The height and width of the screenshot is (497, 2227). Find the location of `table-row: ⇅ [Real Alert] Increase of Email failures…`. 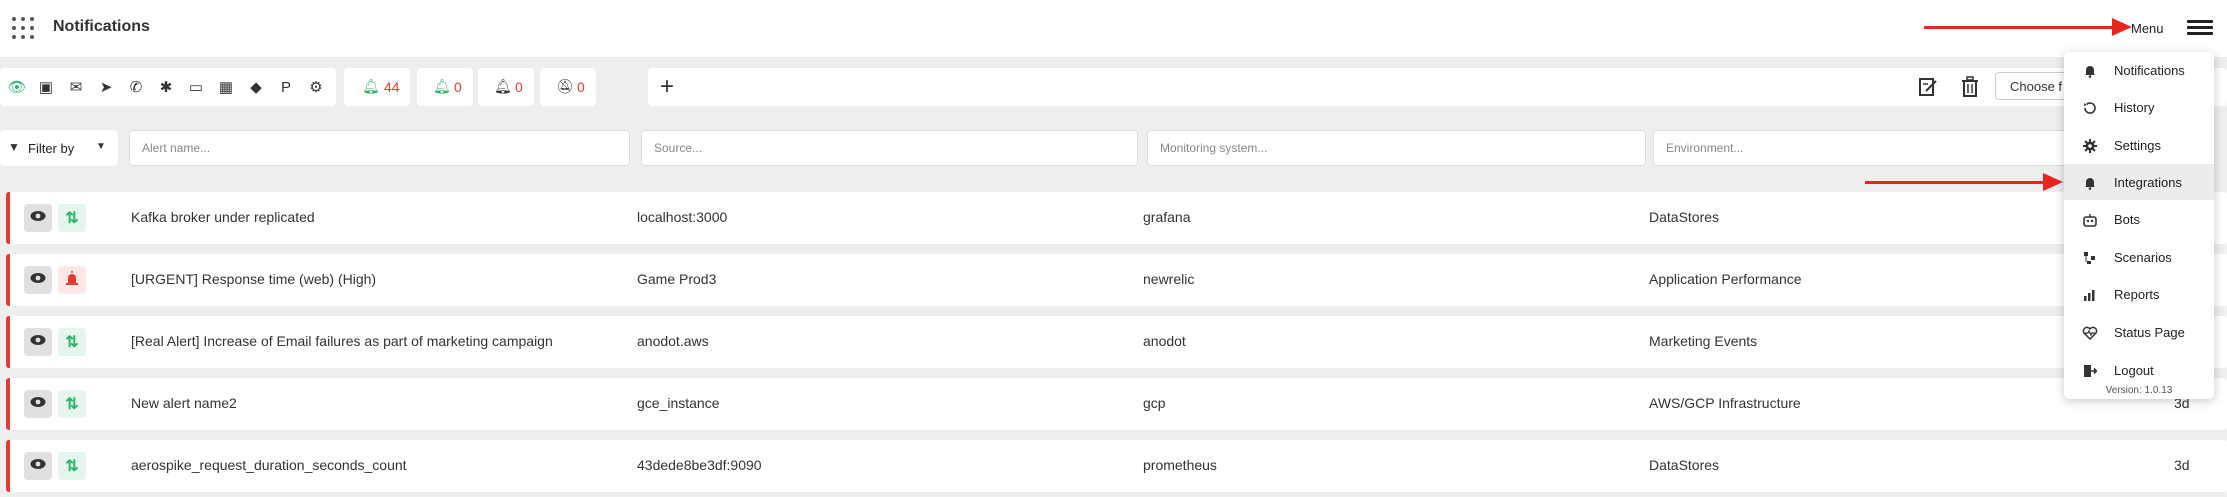

table-row: ⇅ [Real Alert] Increase of Email failures… is located at coordinates (1116, 342).